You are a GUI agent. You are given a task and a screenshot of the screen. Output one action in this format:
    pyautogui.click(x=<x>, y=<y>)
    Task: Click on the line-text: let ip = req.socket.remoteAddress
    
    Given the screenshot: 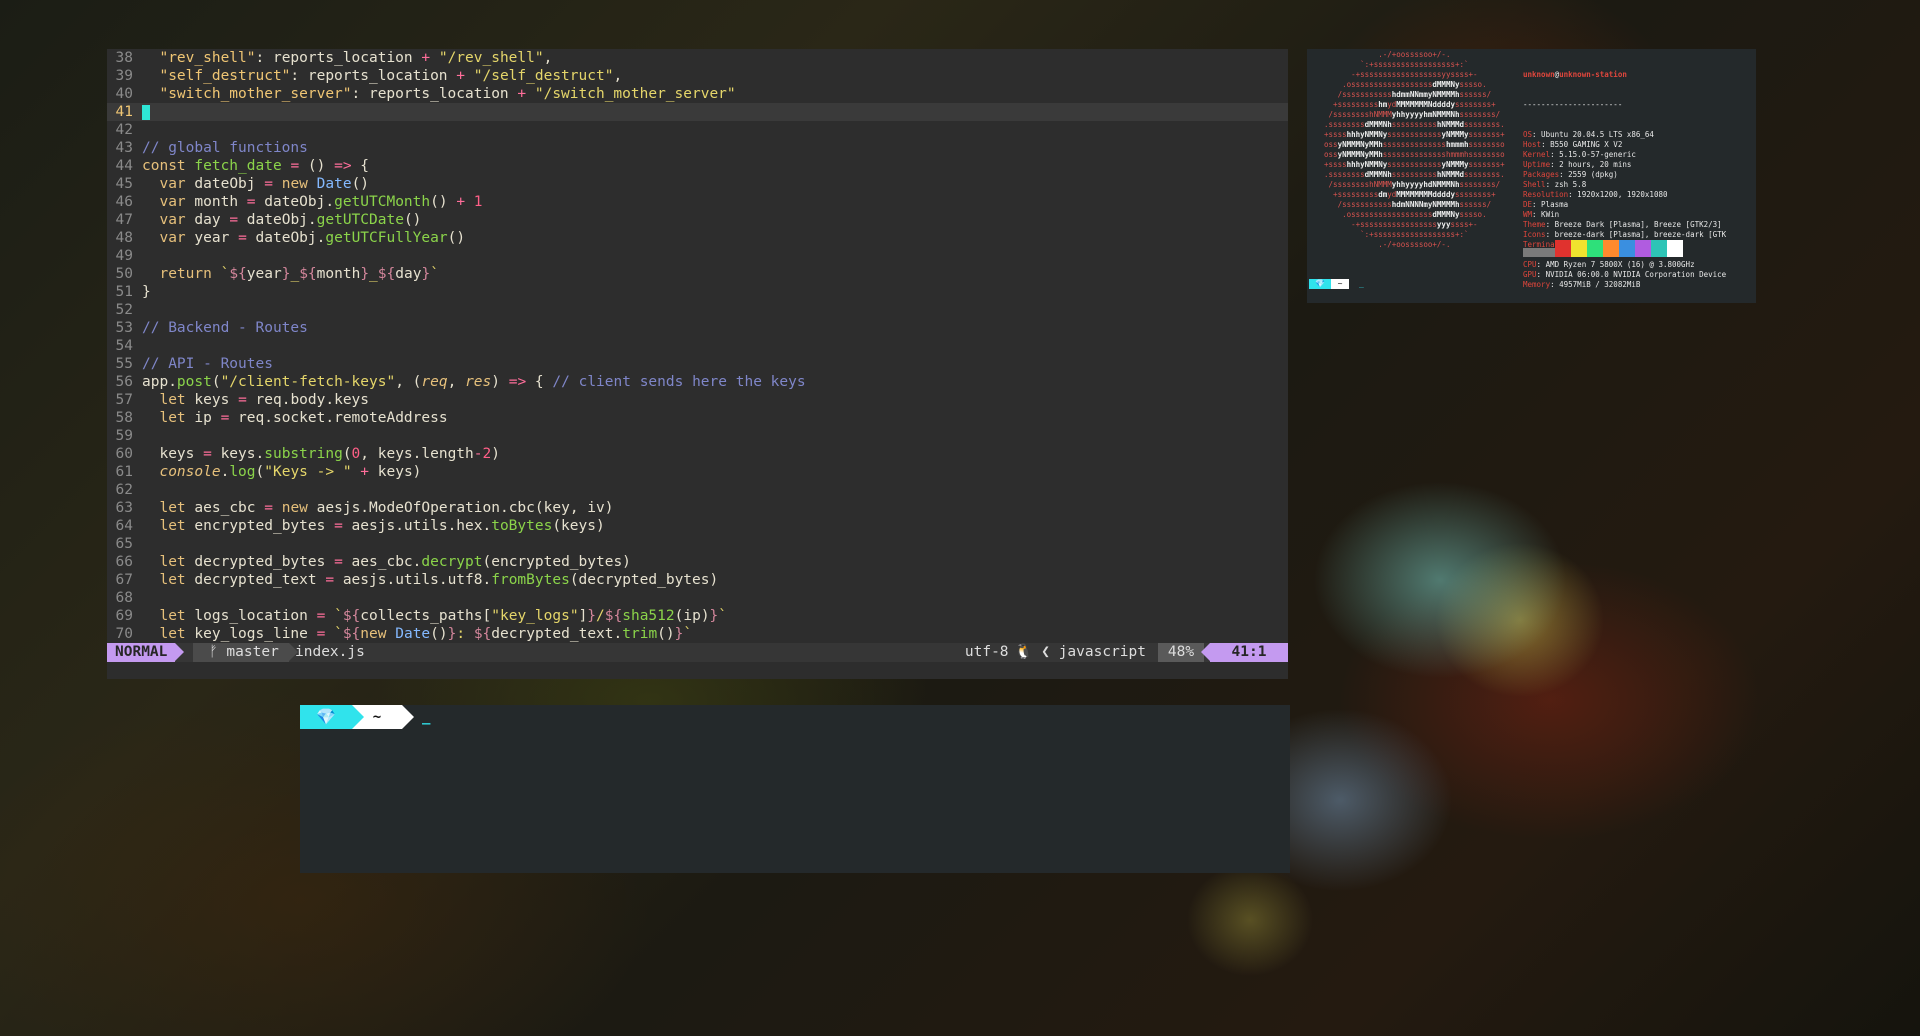 What is the action you would take?
    pyautogui.click(x=303, y=418)
    